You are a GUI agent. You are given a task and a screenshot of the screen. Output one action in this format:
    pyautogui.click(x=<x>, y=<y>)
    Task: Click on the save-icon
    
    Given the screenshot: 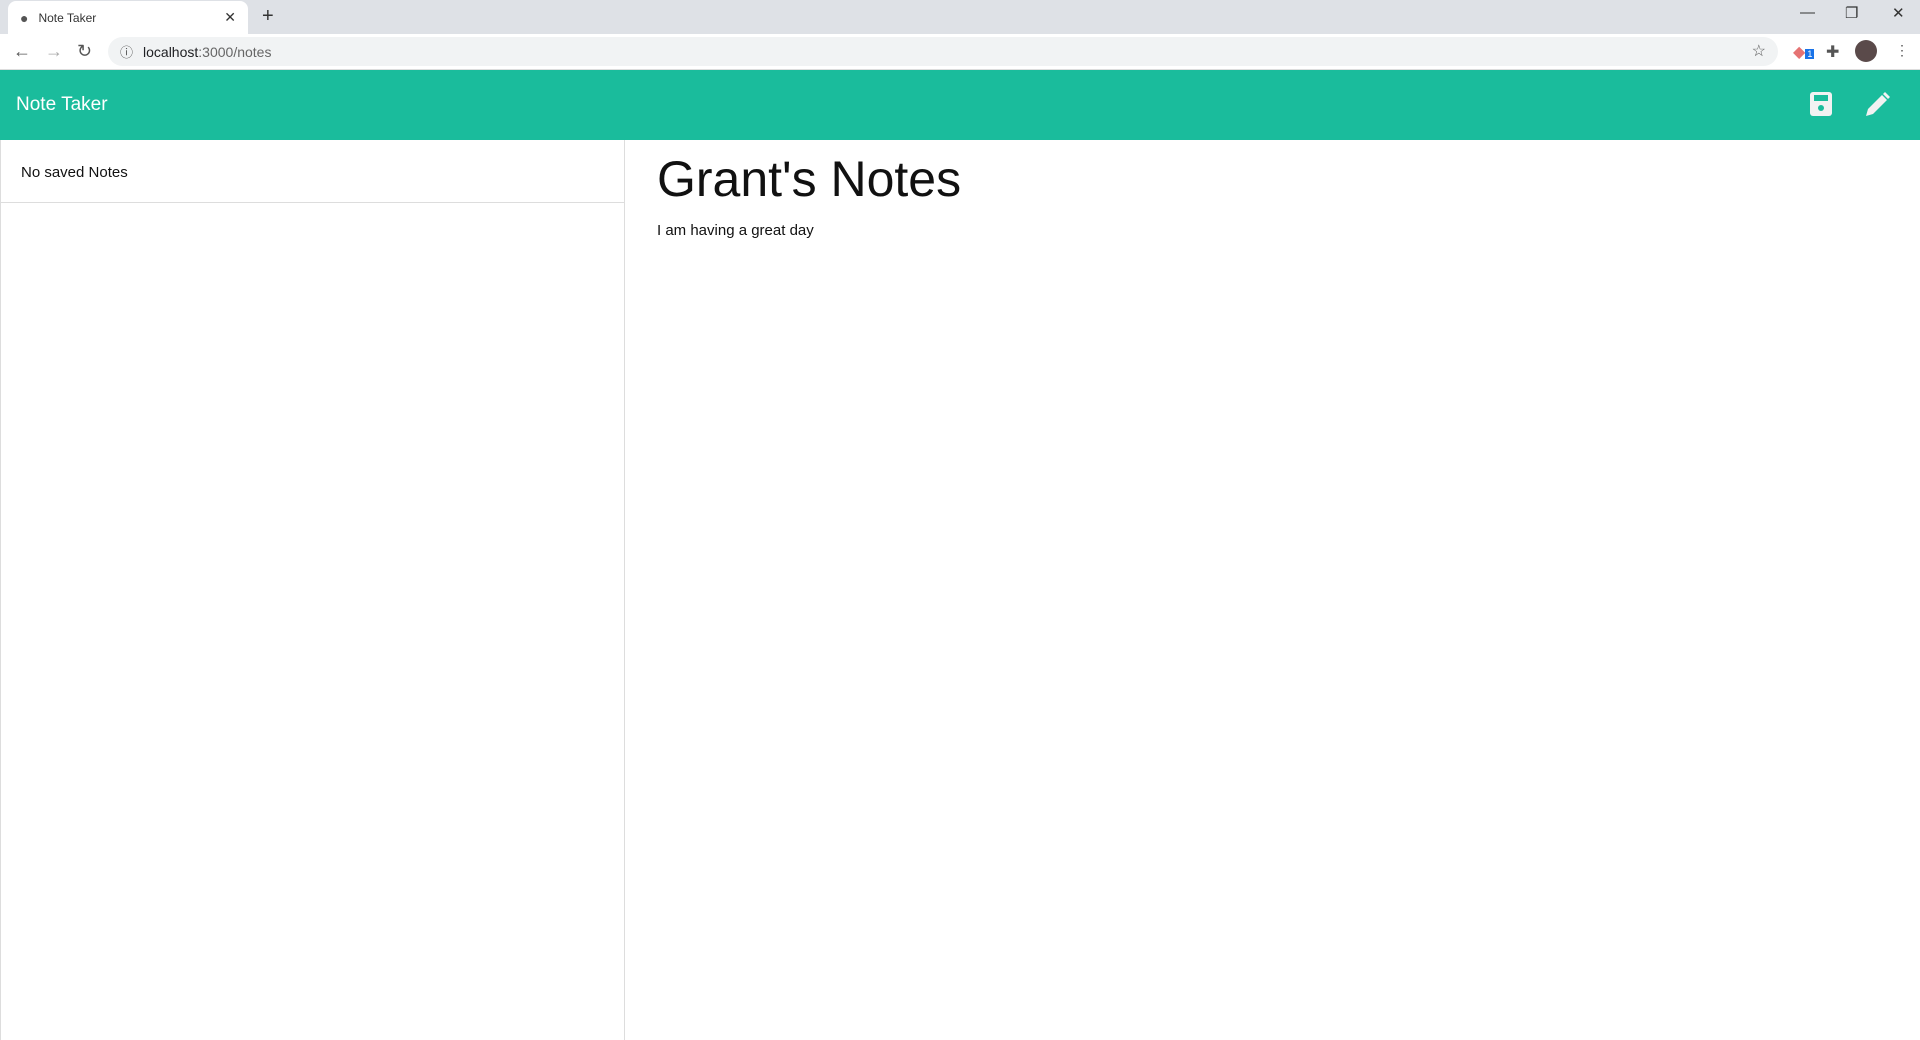 What is the action you would take?
    pyautogui.click(x=1821, y=106)
    